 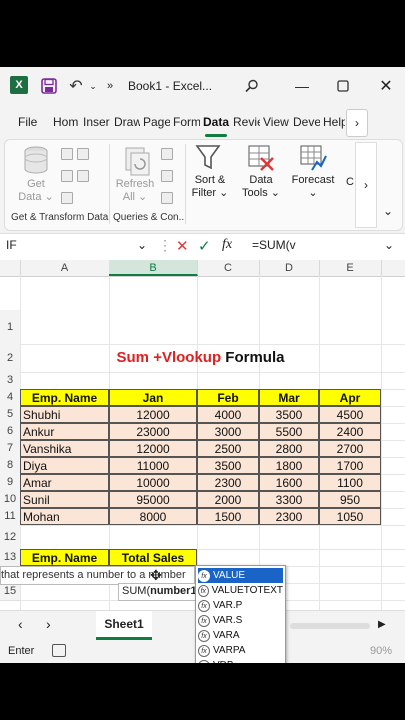 I want to click on prev-sheet-icon: ‹, so click(x=20, y=624).